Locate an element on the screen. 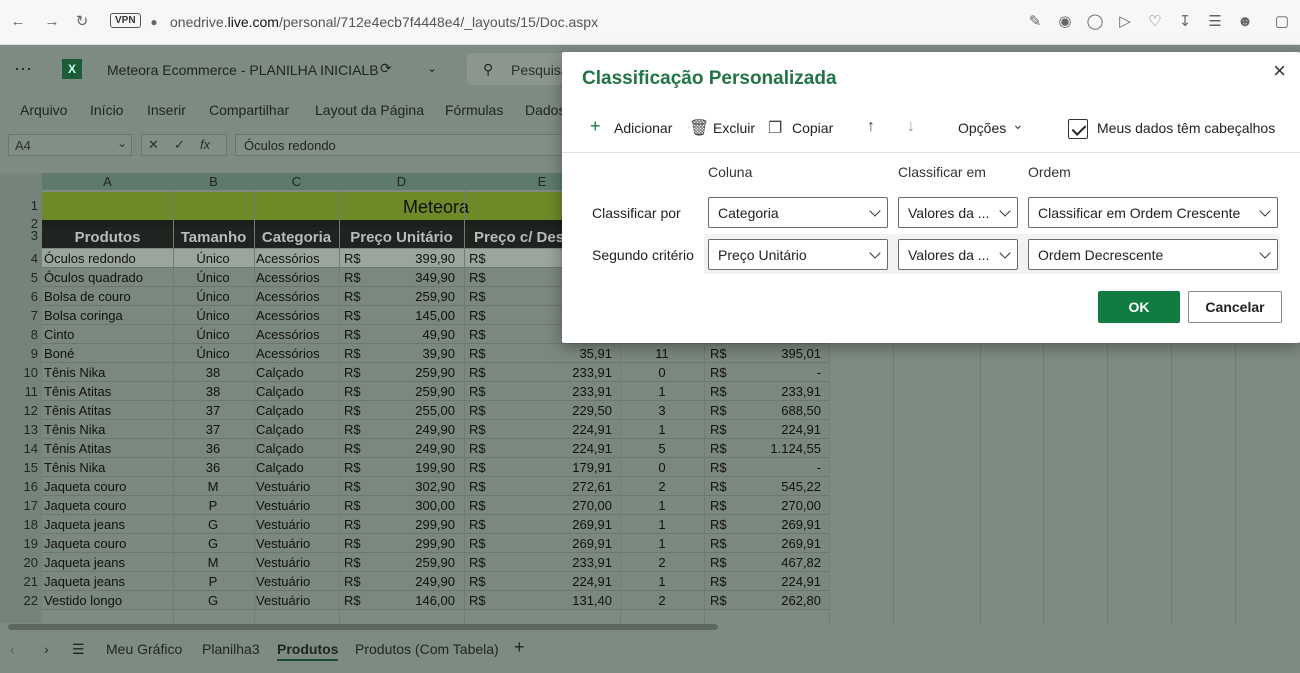 This screenshot has height=673, width=1300. row-number: 20 is located at coordinates (21, 562).